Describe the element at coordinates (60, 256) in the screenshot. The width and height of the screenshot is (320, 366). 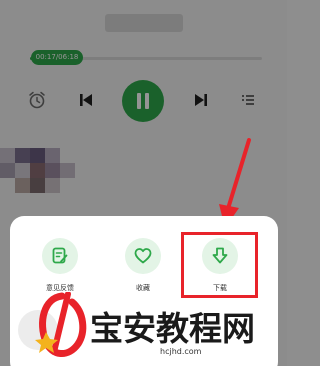
I see `feedback-edit-icon` at that location.